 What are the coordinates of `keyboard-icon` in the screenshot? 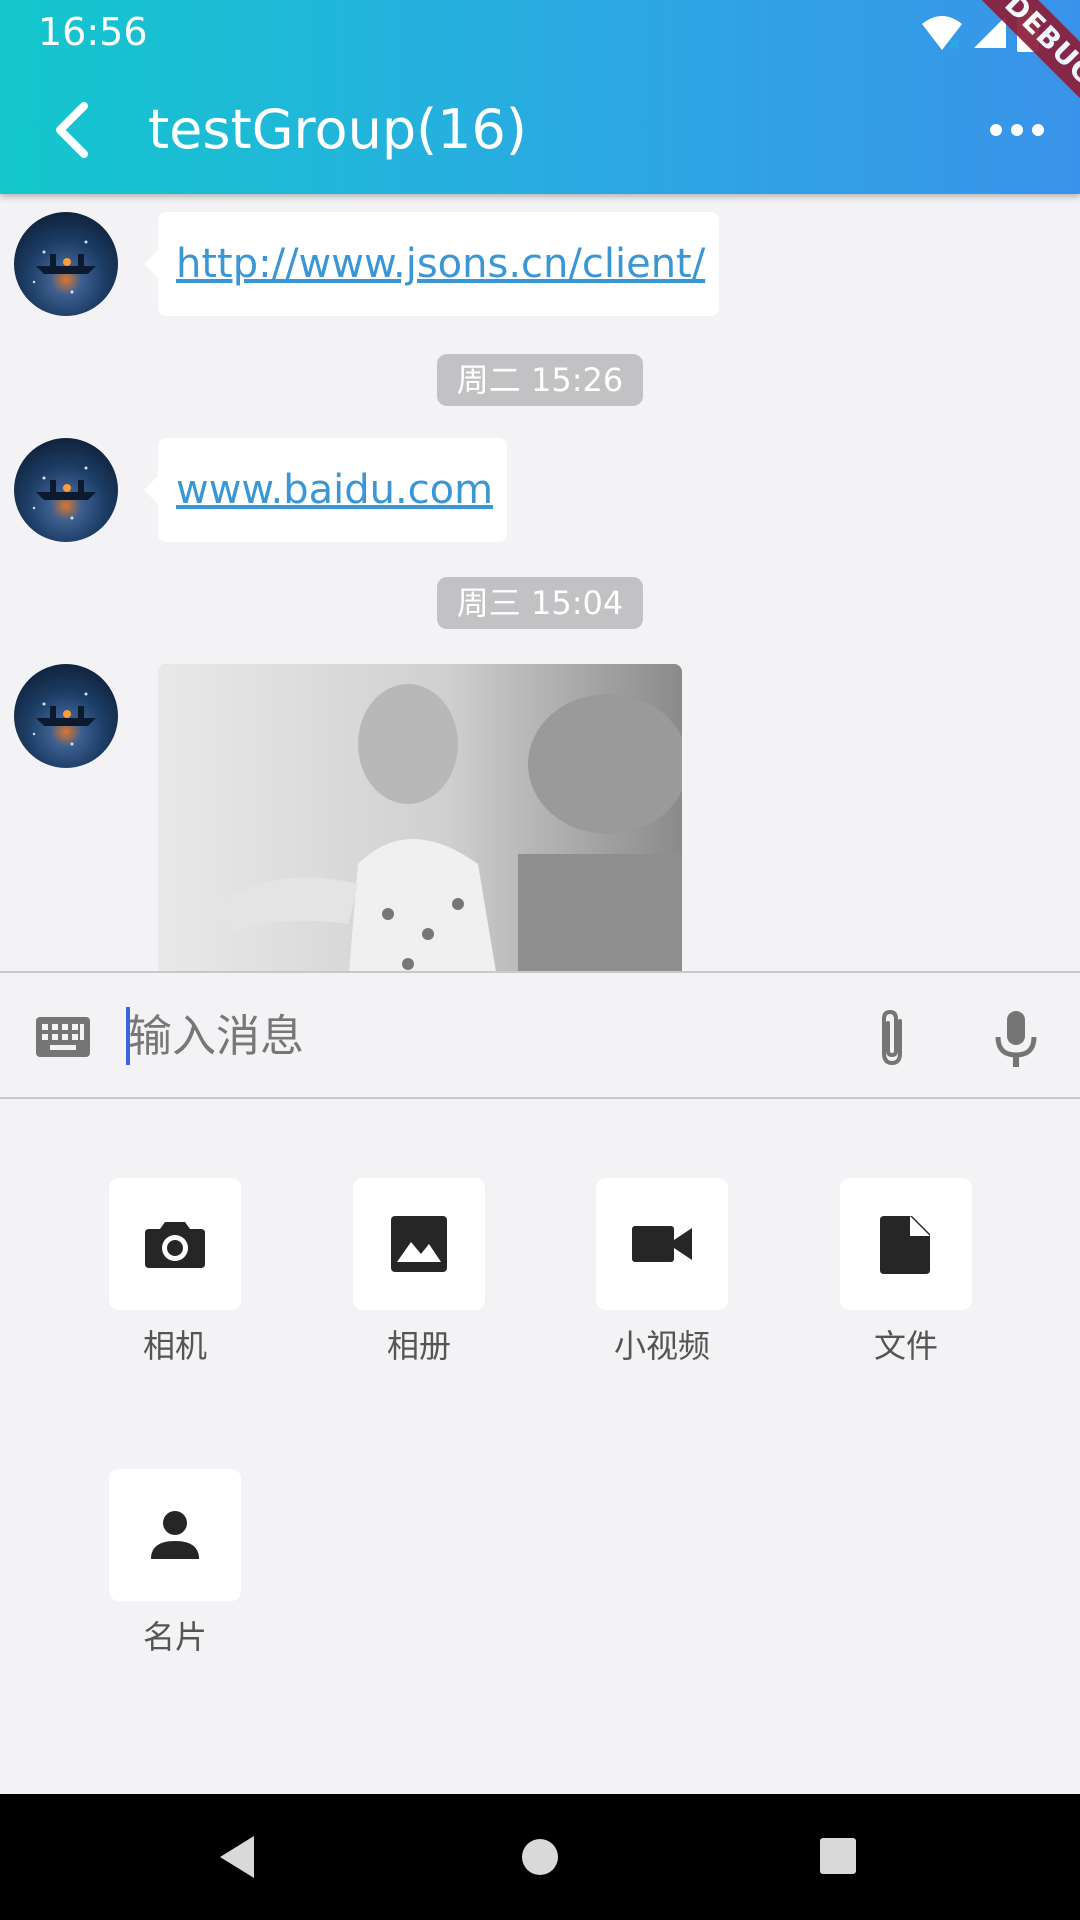 It's located at (63, 1037).